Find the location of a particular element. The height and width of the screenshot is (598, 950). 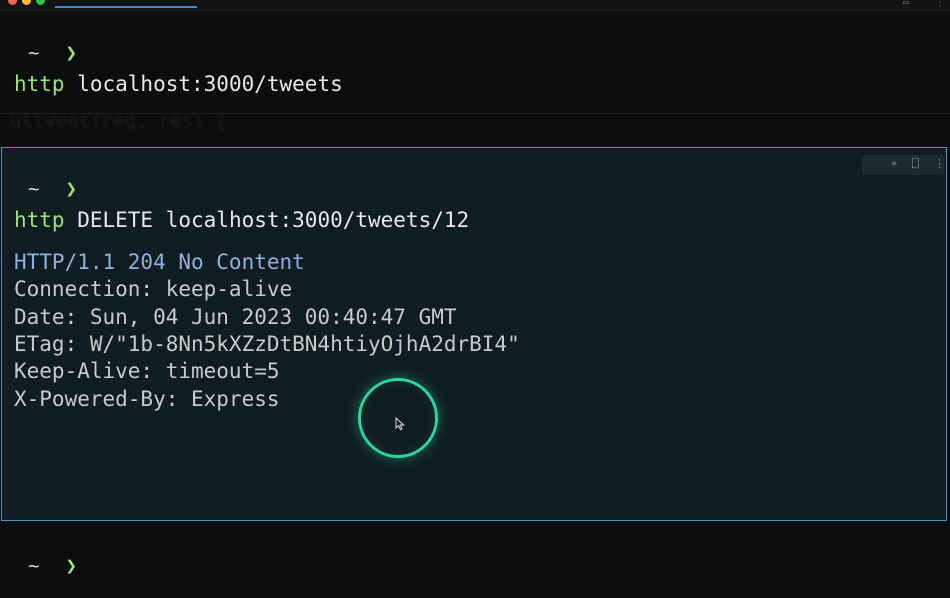

current-prompt: ~ ❯ is located at coordinates (52, 566).